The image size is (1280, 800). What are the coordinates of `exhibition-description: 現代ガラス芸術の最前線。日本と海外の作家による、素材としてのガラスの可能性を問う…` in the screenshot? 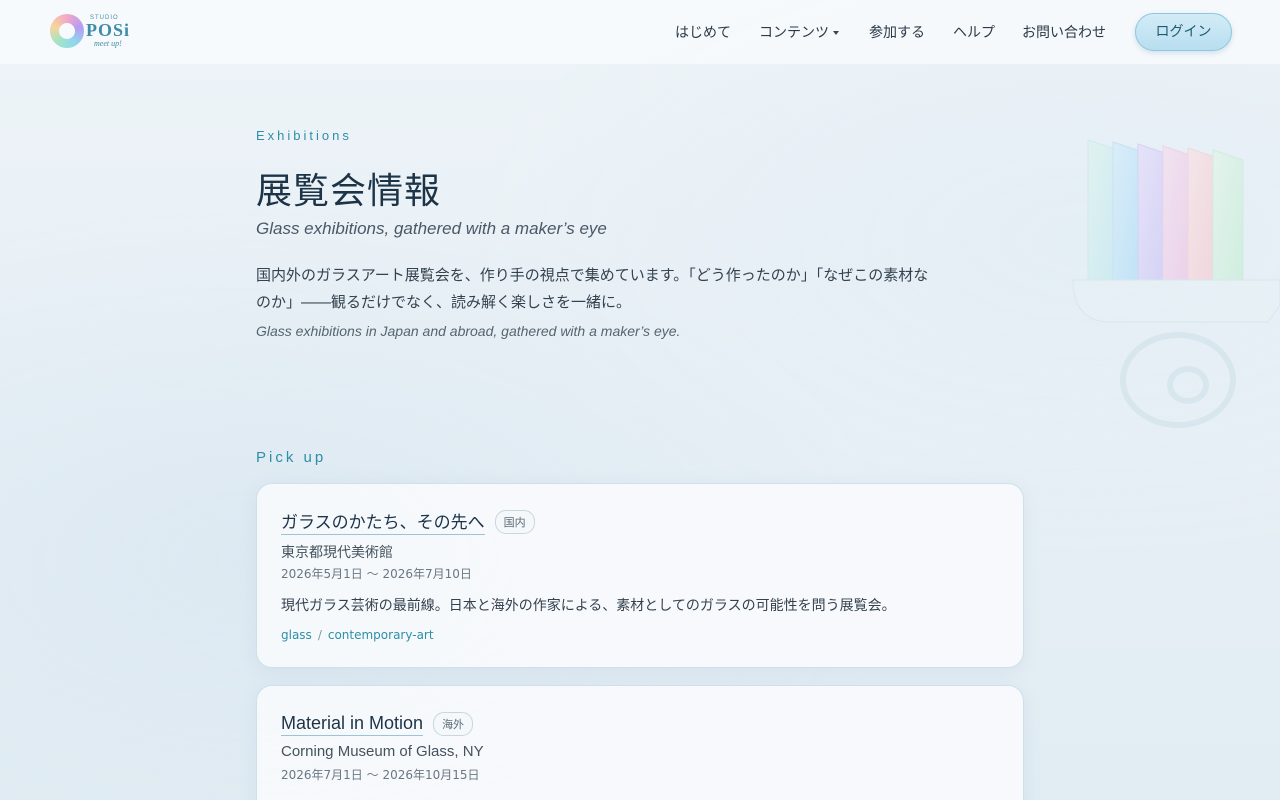 It's located at (588, 606).